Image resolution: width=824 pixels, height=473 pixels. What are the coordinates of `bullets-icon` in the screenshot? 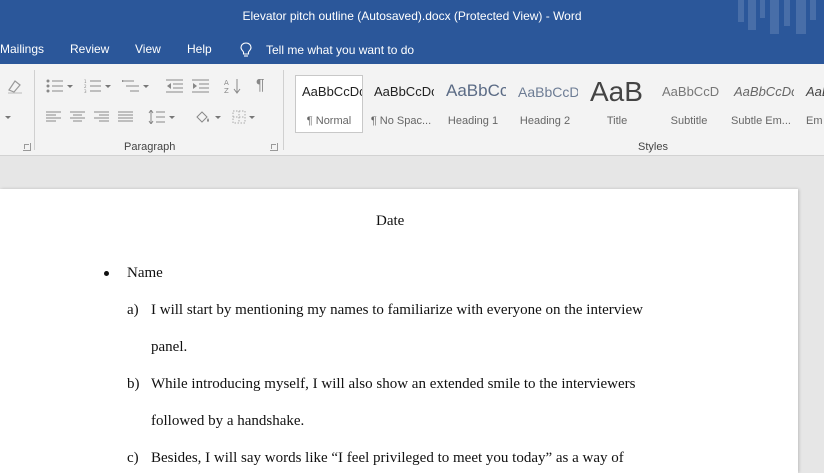 It's located at (54, 86).